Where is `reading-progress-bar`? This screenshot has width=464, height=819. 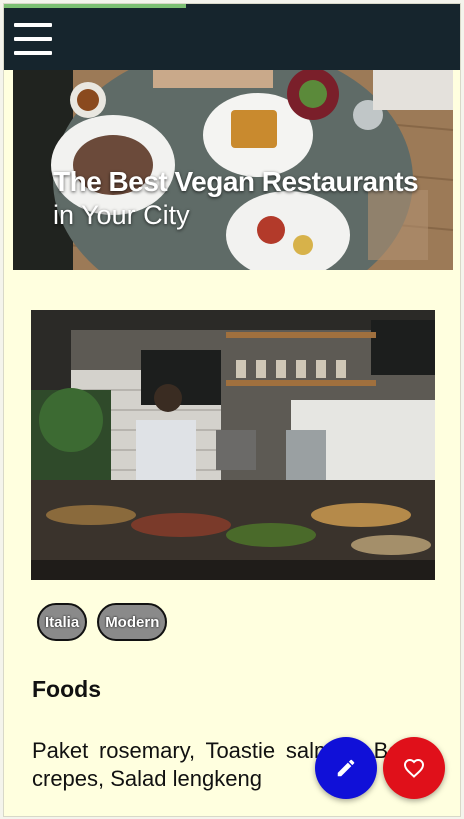
reading-progress-bar is located at coordinates (95, 6).